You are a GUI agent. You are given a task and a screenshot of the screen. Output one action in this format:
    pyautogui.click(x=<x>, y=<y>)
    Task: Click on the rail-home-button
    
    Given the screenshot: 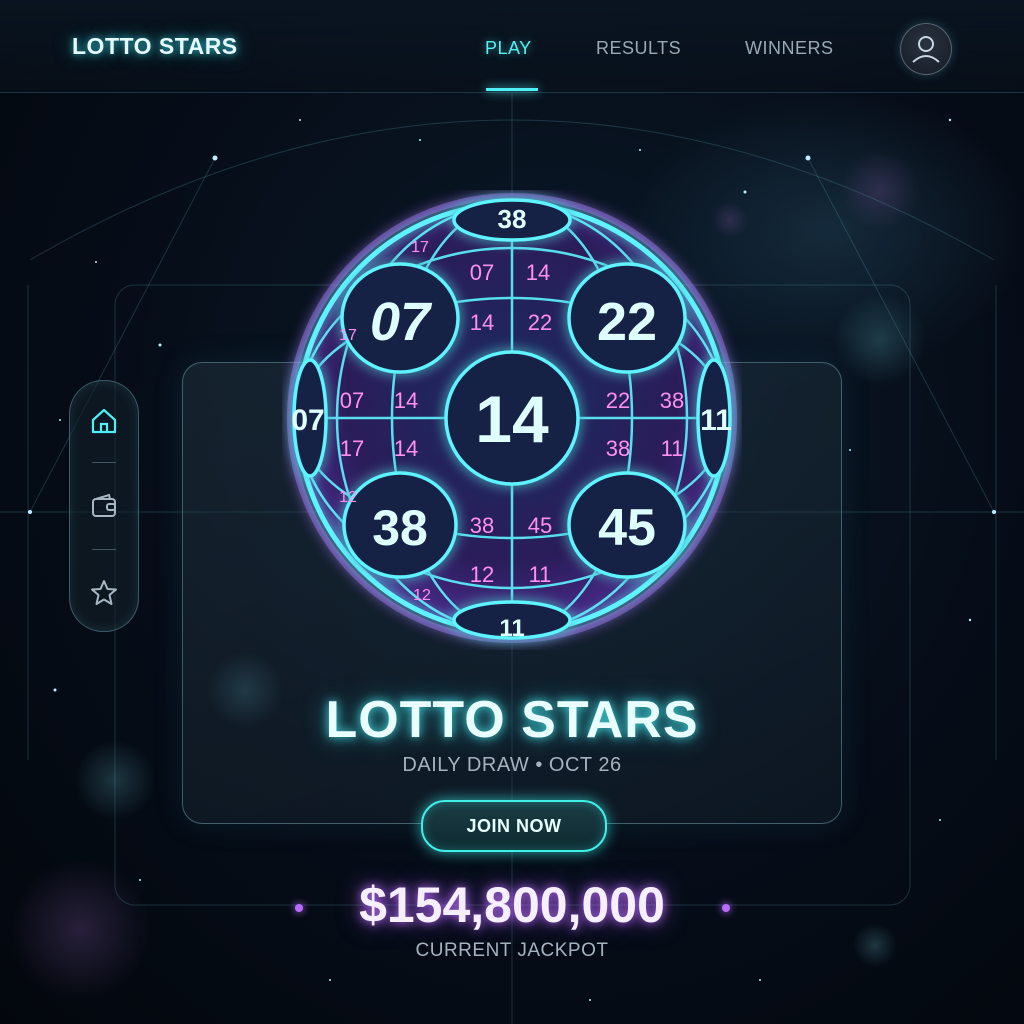 What is the action you would take?
    pyautogui.click(x=104, y=421)
    